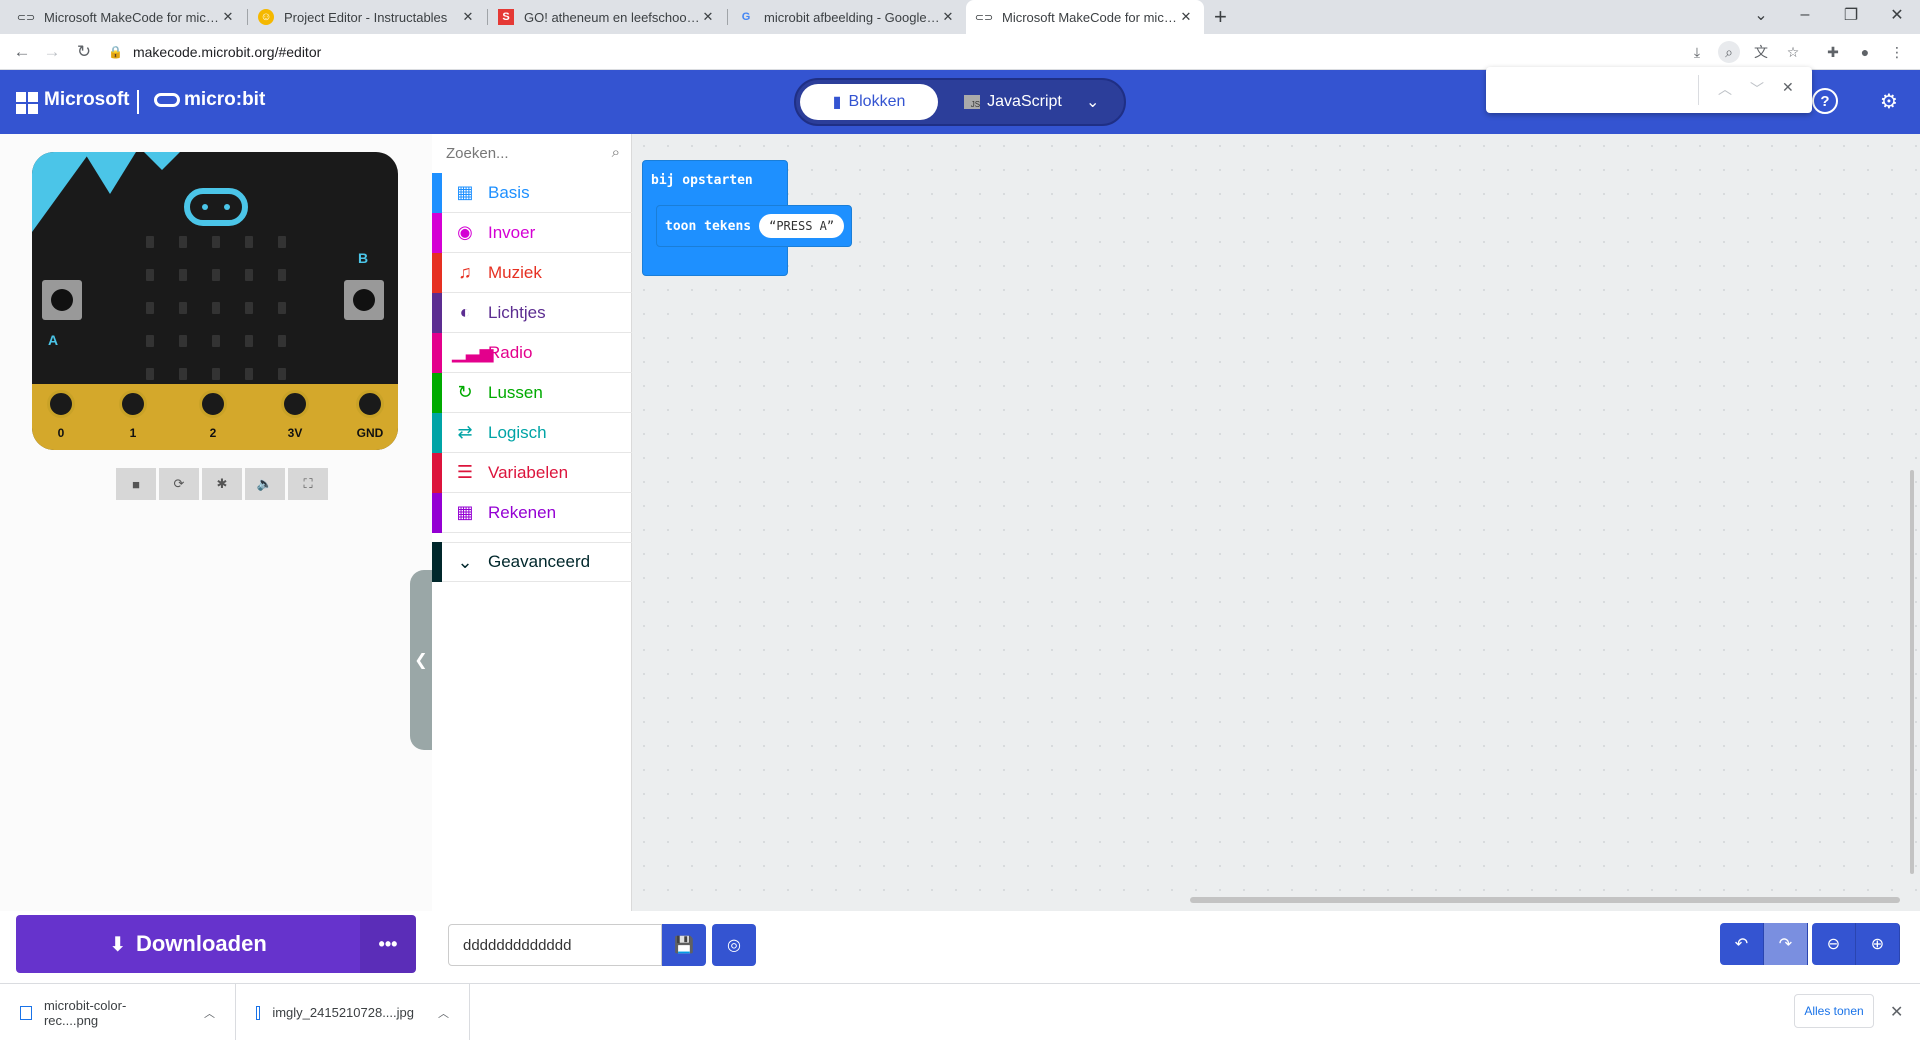  I want to click on blocks-label: Blokken, so click(877, 101).